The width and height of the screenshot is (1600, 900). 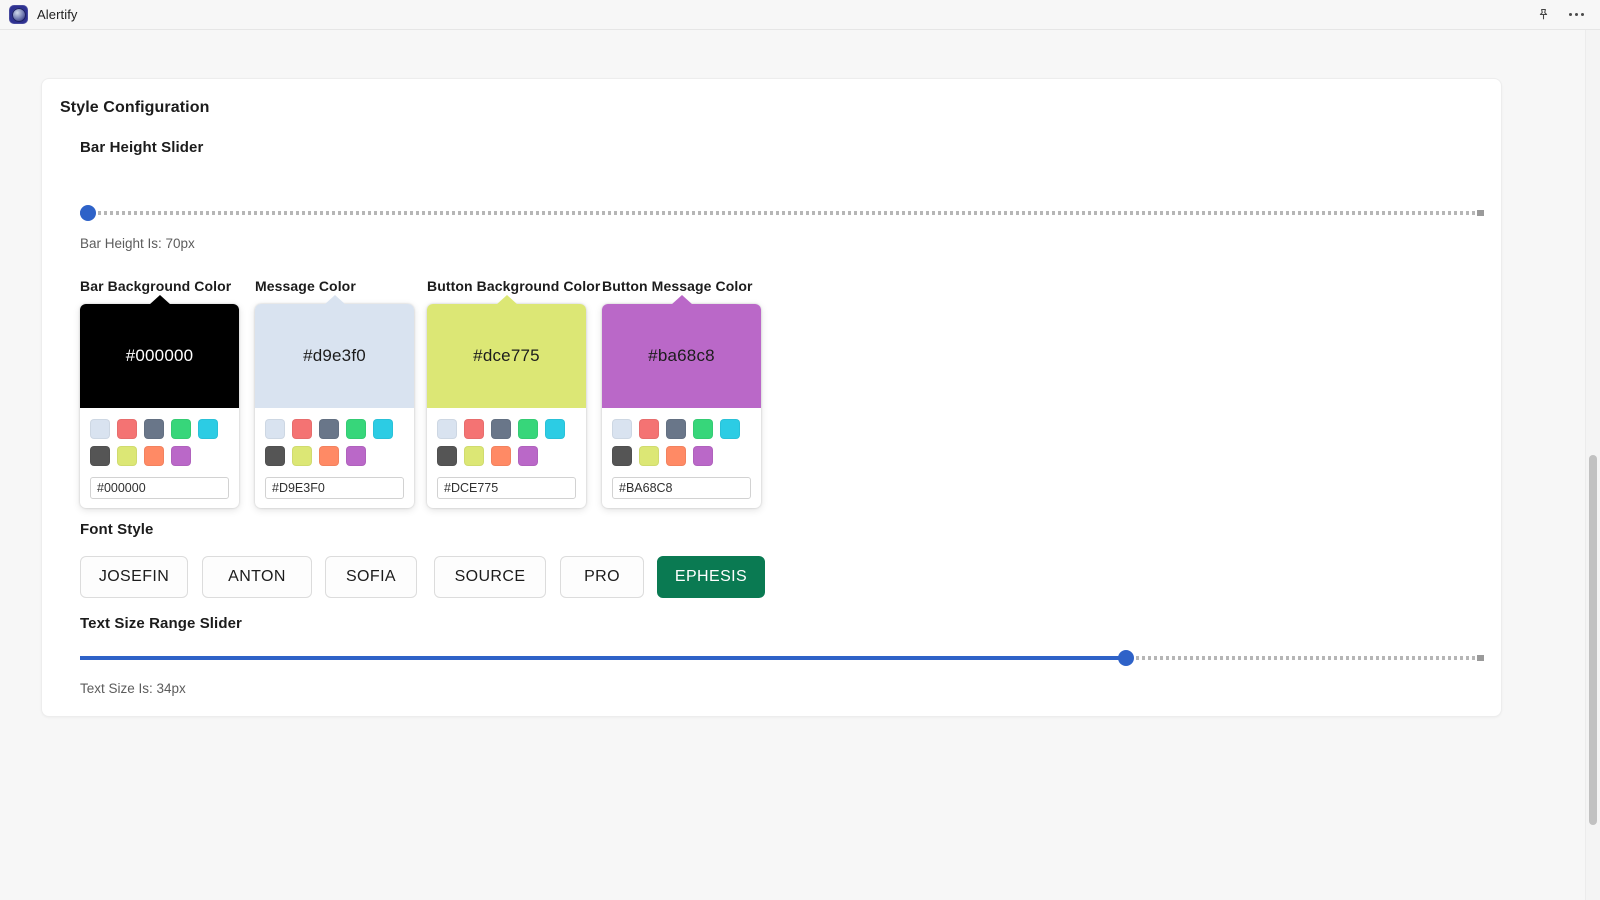 I want to click on font-style-button-pro: PRO, so click(x=602, y=577).